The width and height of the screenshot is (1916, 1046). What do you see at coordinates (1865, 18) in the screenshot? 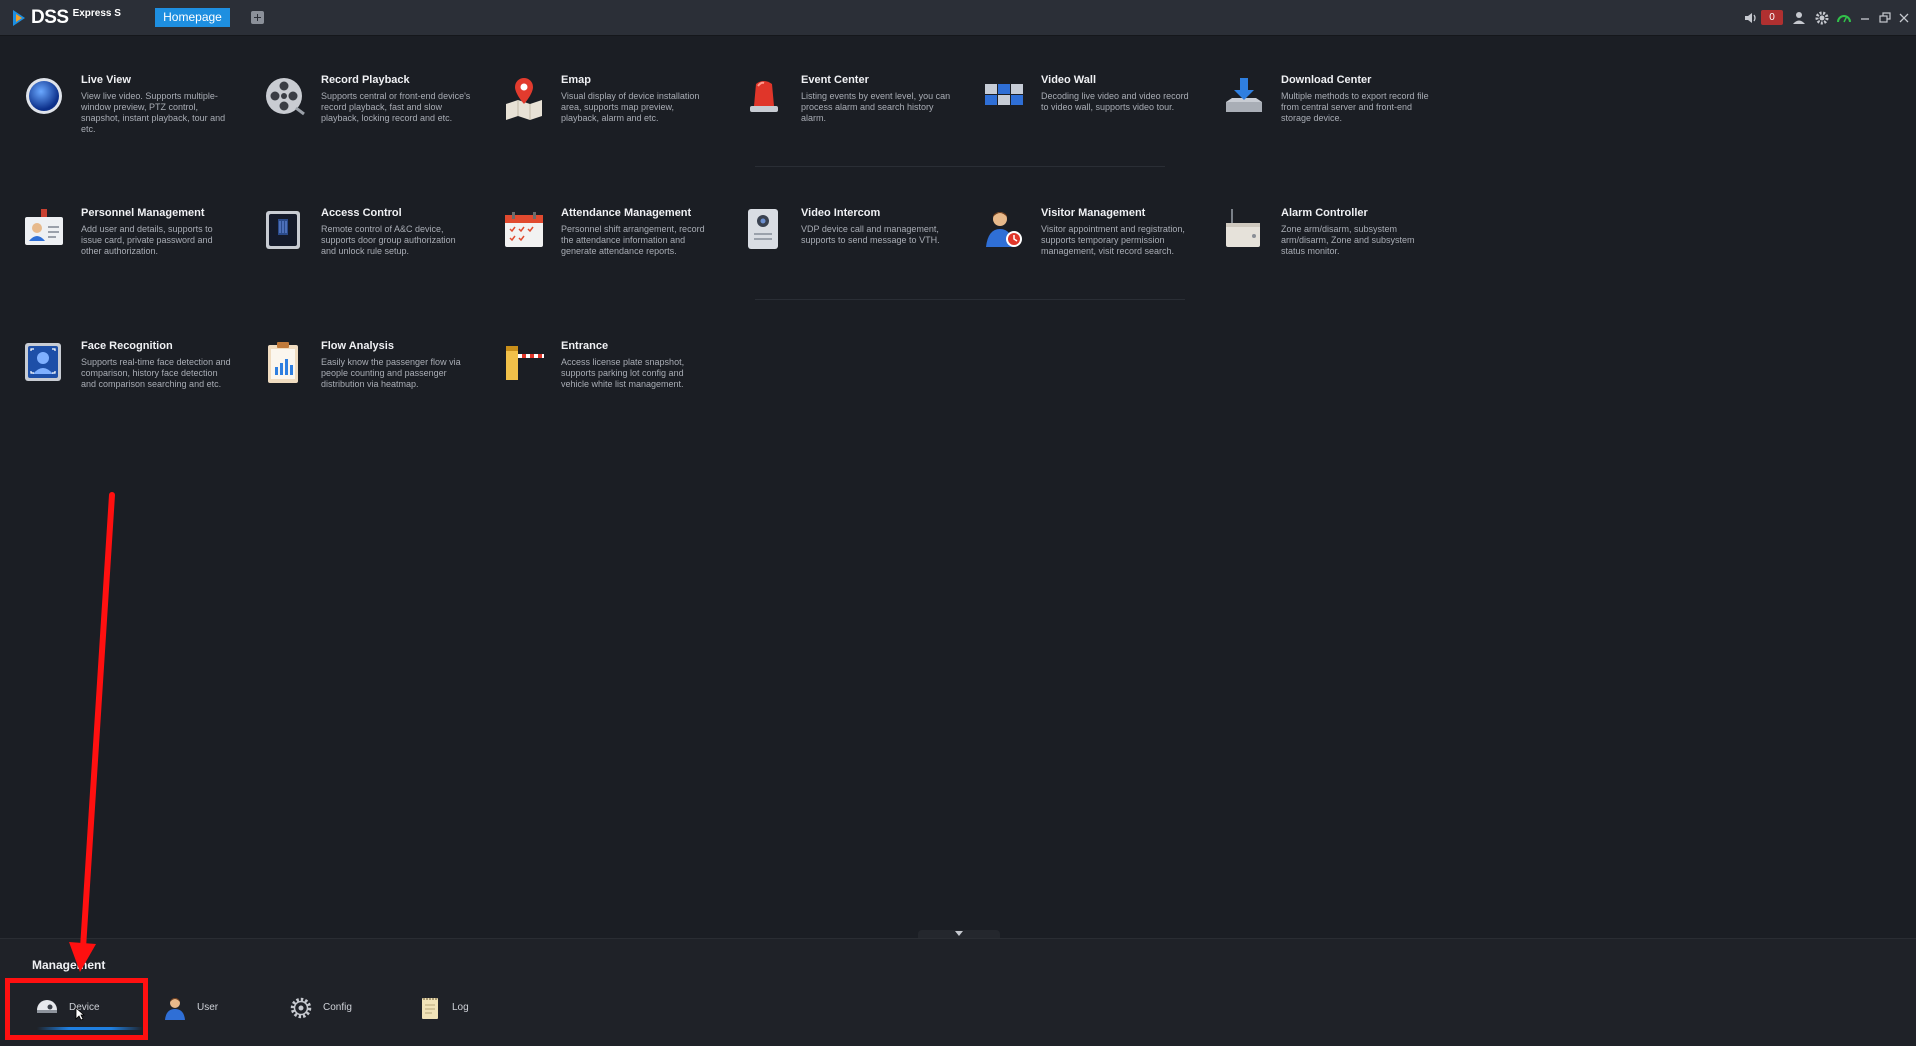
I see `minimize-icon` at bounding box center [1865, 18].